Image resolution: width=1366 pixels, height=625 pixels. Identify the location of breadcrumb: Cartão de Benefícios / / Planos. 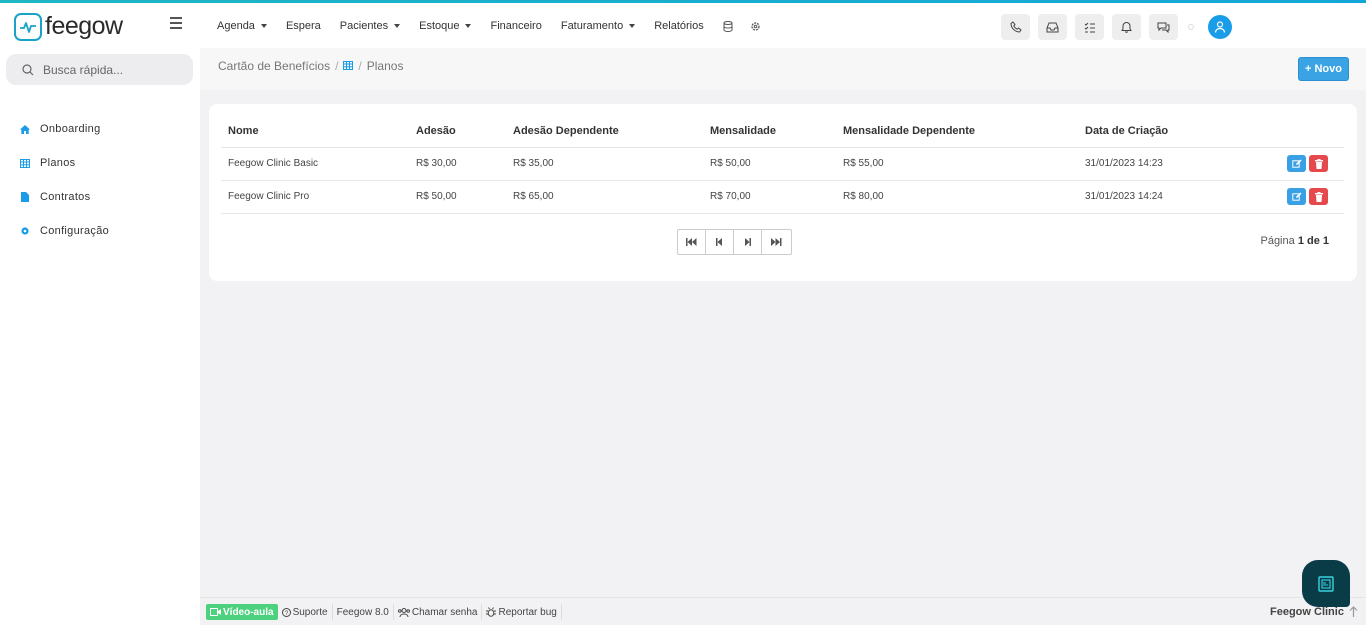
(311, 66).